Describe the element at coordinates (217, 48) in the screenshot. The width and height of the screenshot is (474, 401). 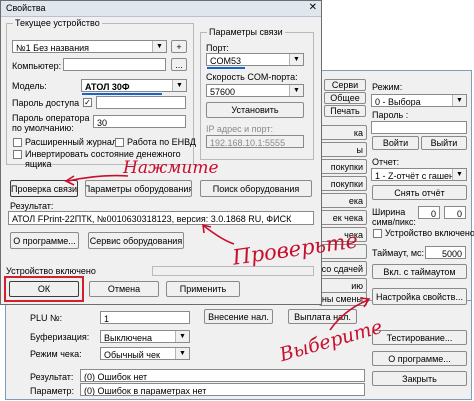
I see `port-label: Порт:` at that location.